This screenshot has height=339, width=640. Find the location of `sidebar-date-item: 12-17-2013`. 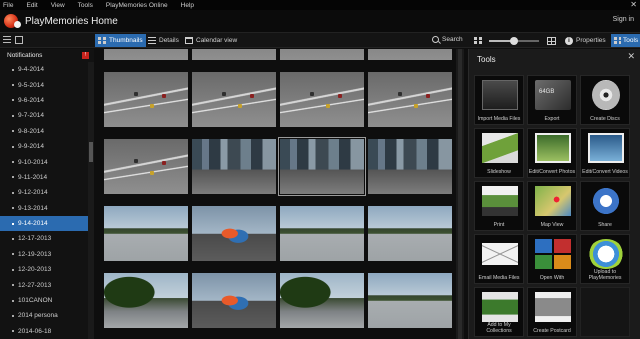

sidebar-date-item: 12-17-2013 is located at coordinates (44, 238).